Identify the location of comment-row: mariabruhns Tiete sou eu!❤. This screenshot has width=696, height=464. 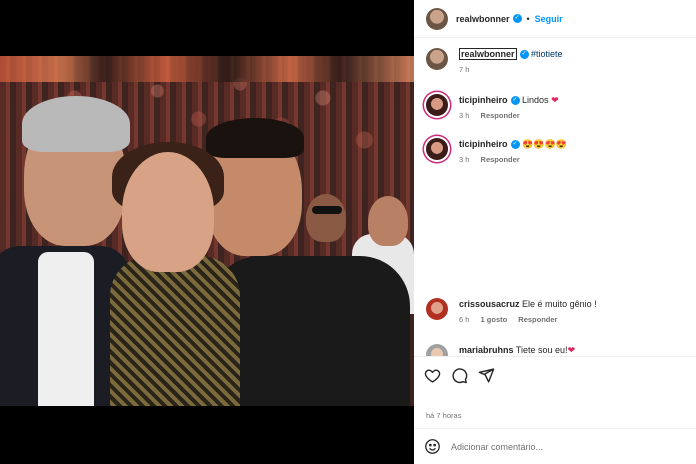
(557, 350).